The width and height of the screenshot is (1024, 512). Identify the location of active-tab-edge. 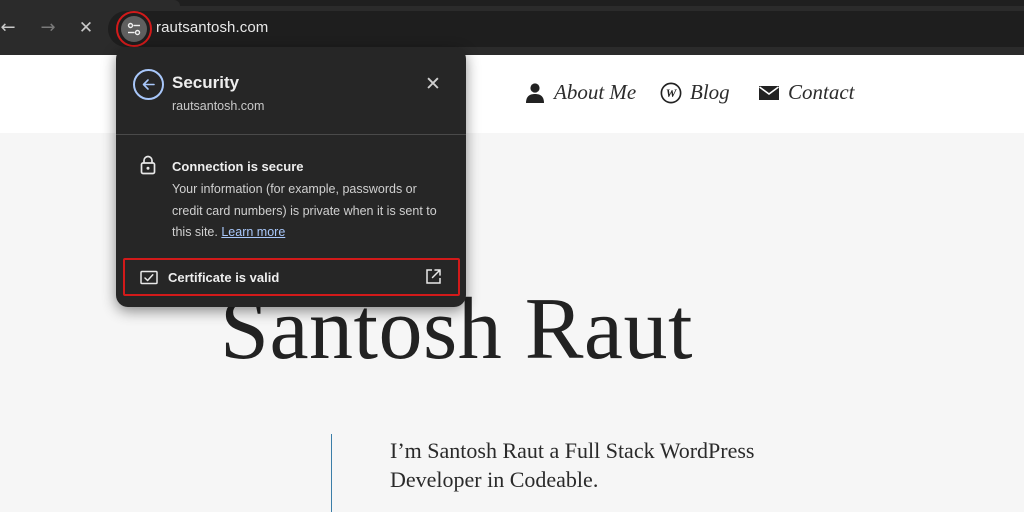
(90, 3).